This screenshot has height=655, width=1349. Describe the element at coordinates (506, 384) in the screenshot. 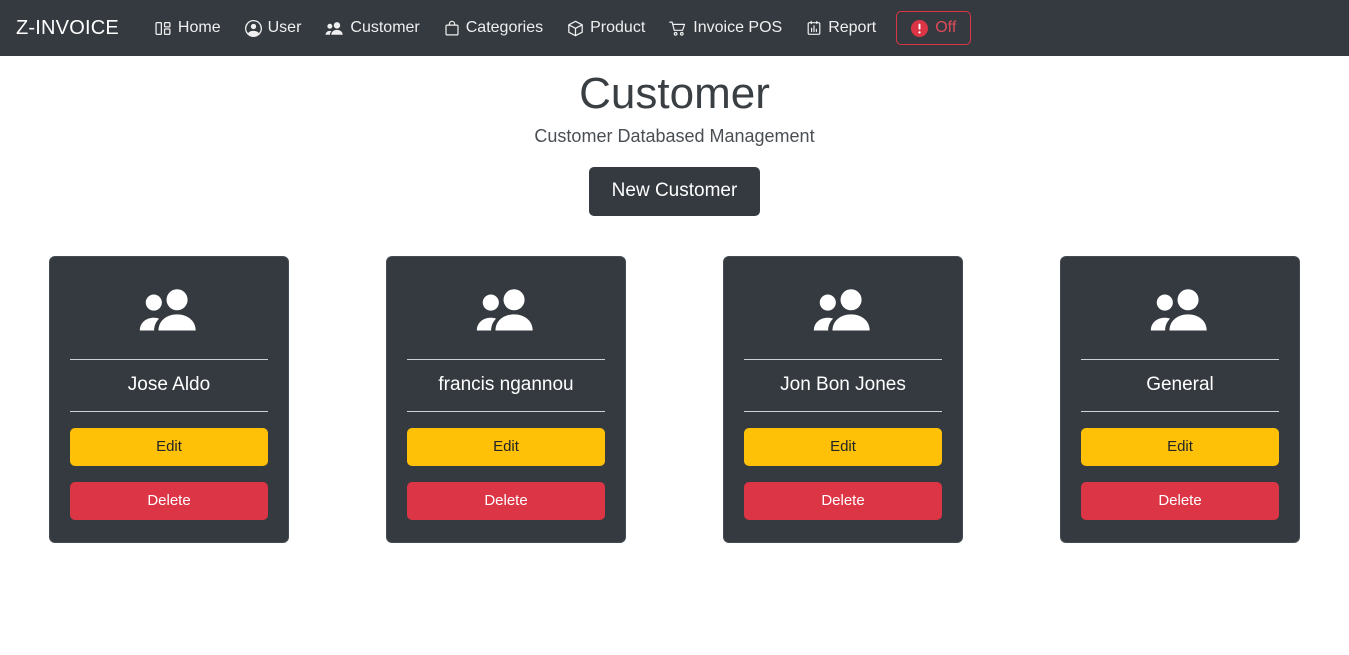

I see `customer-name: francis ngannou` at that location.